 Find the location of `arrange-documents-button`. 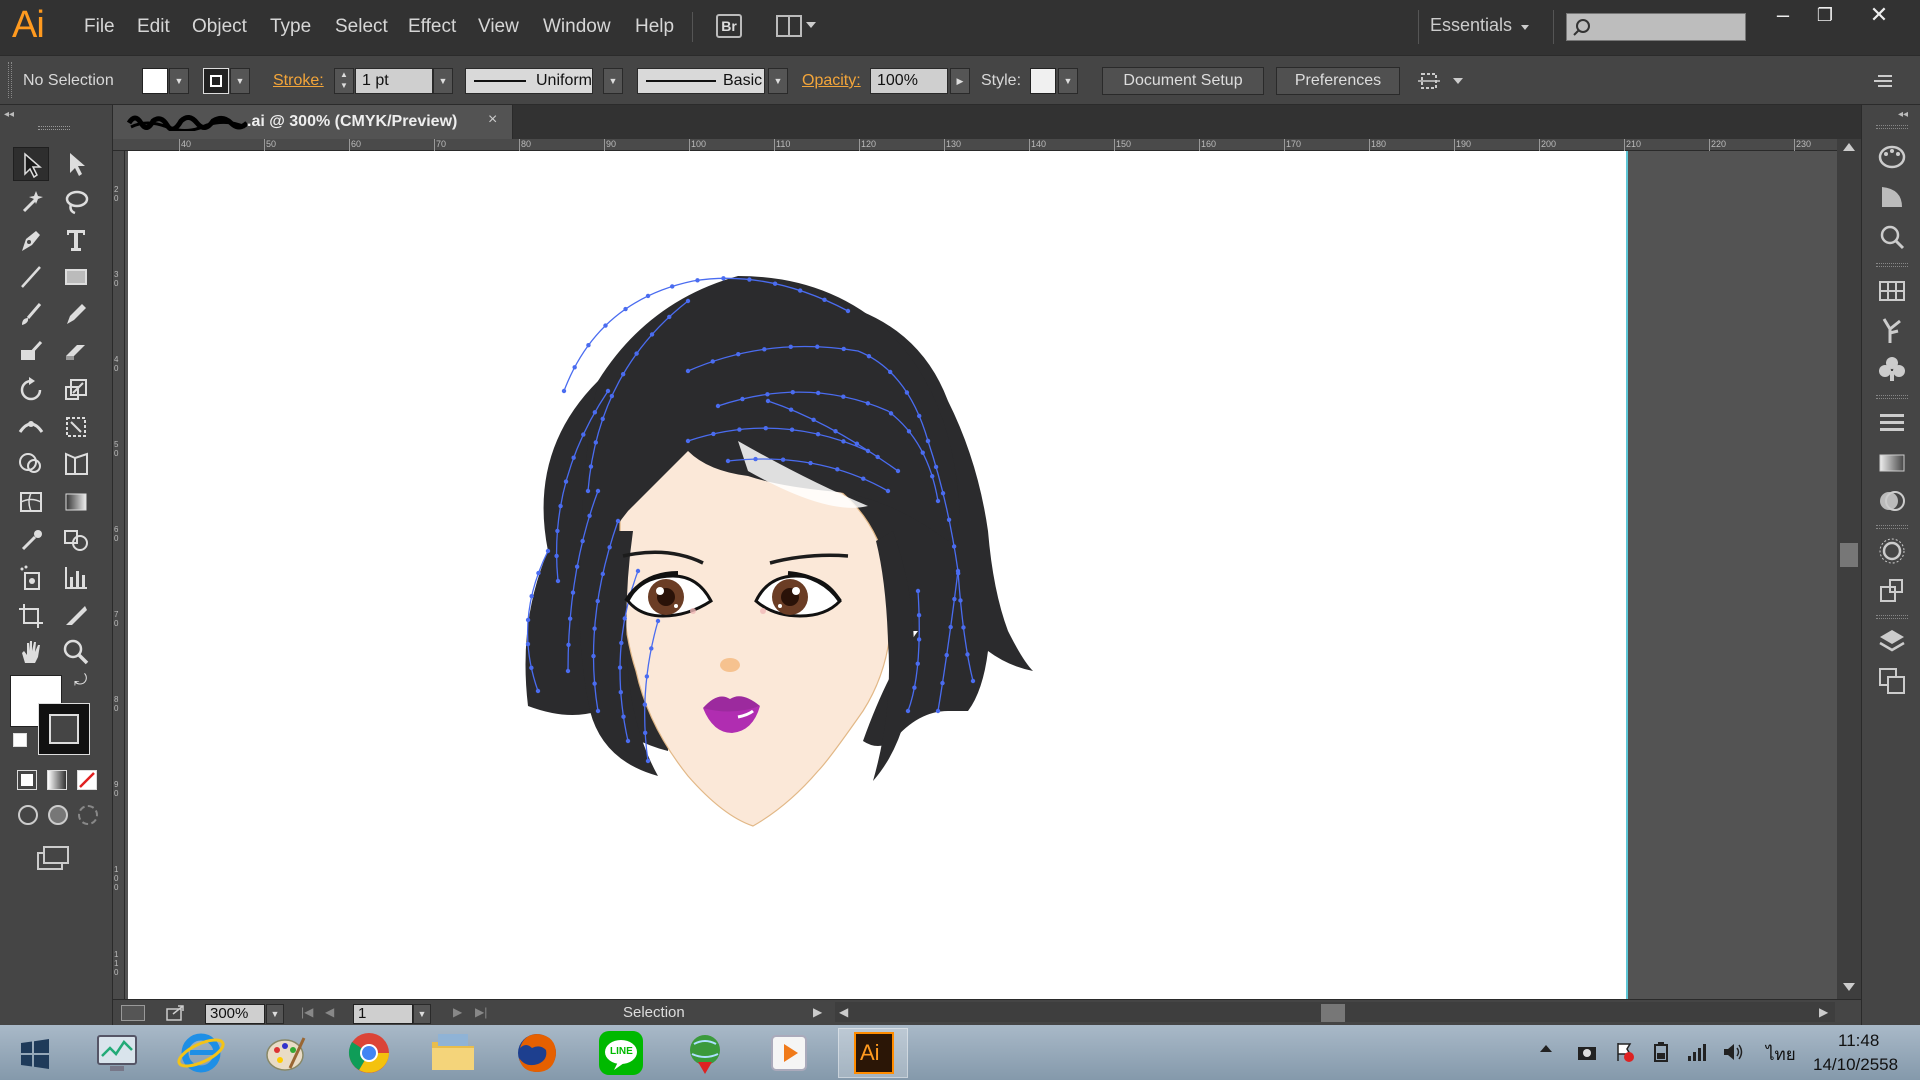

arrange-documents-button is located at coordinates (789, 26).